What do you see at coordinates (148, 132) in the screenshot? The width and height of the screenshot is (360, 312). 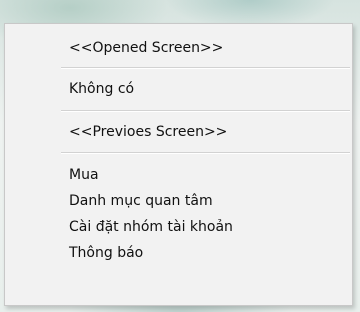 I see `previous-screen-header: <<Previoes Screen>>` at bounding box center [148, 132].